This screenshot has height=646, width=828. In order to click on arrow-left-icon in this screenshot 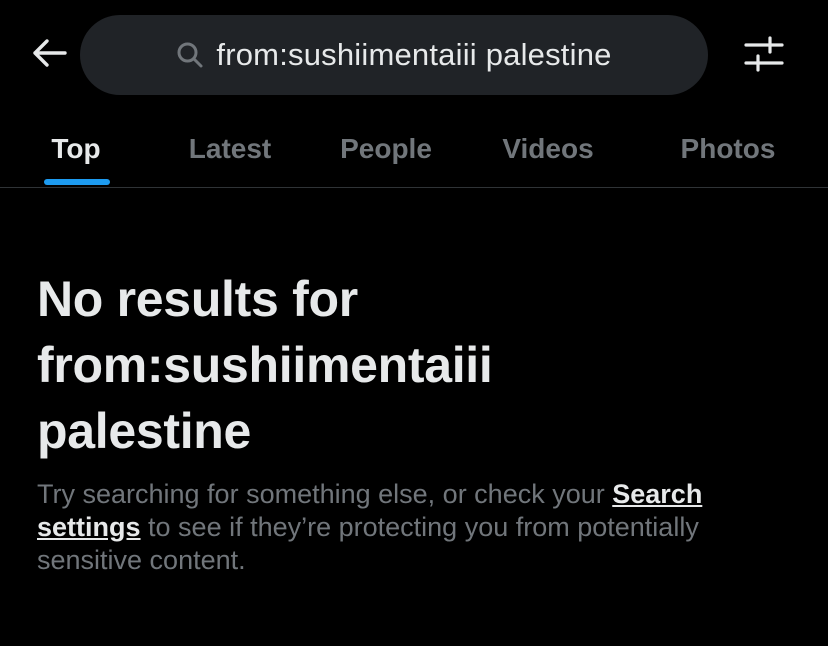, I will do `click(49, 55)`.